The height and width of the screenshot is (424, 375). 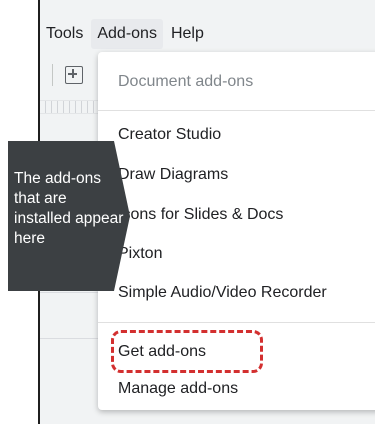 I want to click on menu-bar: Tools Add-ons Help, so click(x=207, y=34).